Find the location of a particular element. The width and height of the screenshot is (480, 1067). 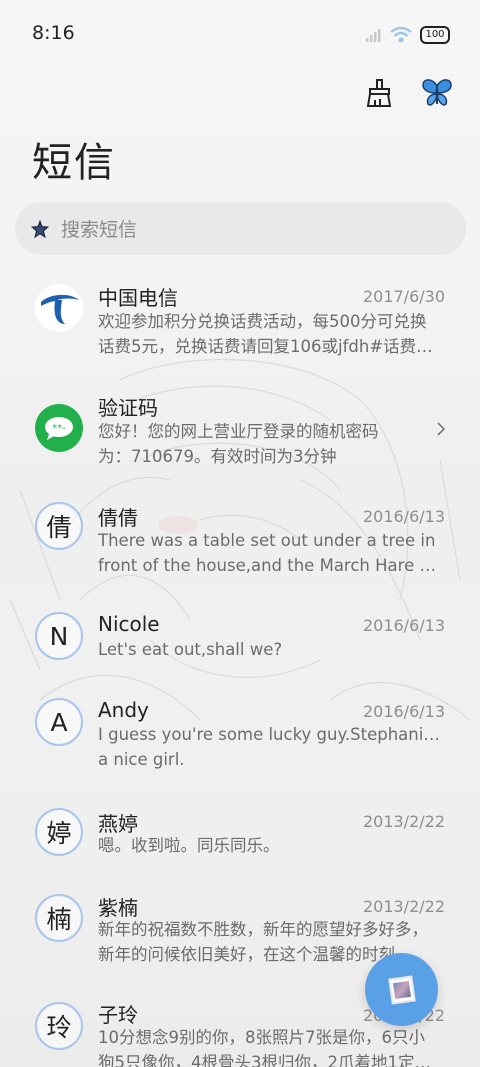

thread-name: 子玲 is located at coordinates (118, 1015).